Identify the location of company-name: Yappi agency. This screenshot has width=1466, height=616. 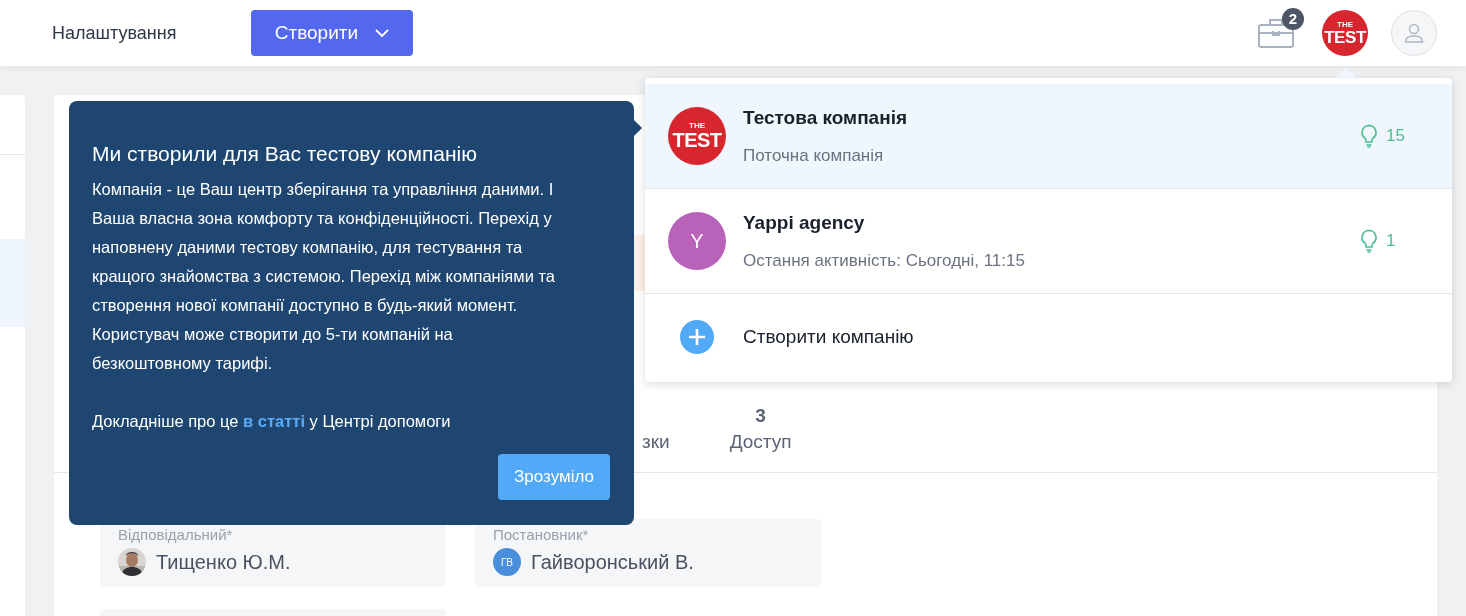
(804, 223).